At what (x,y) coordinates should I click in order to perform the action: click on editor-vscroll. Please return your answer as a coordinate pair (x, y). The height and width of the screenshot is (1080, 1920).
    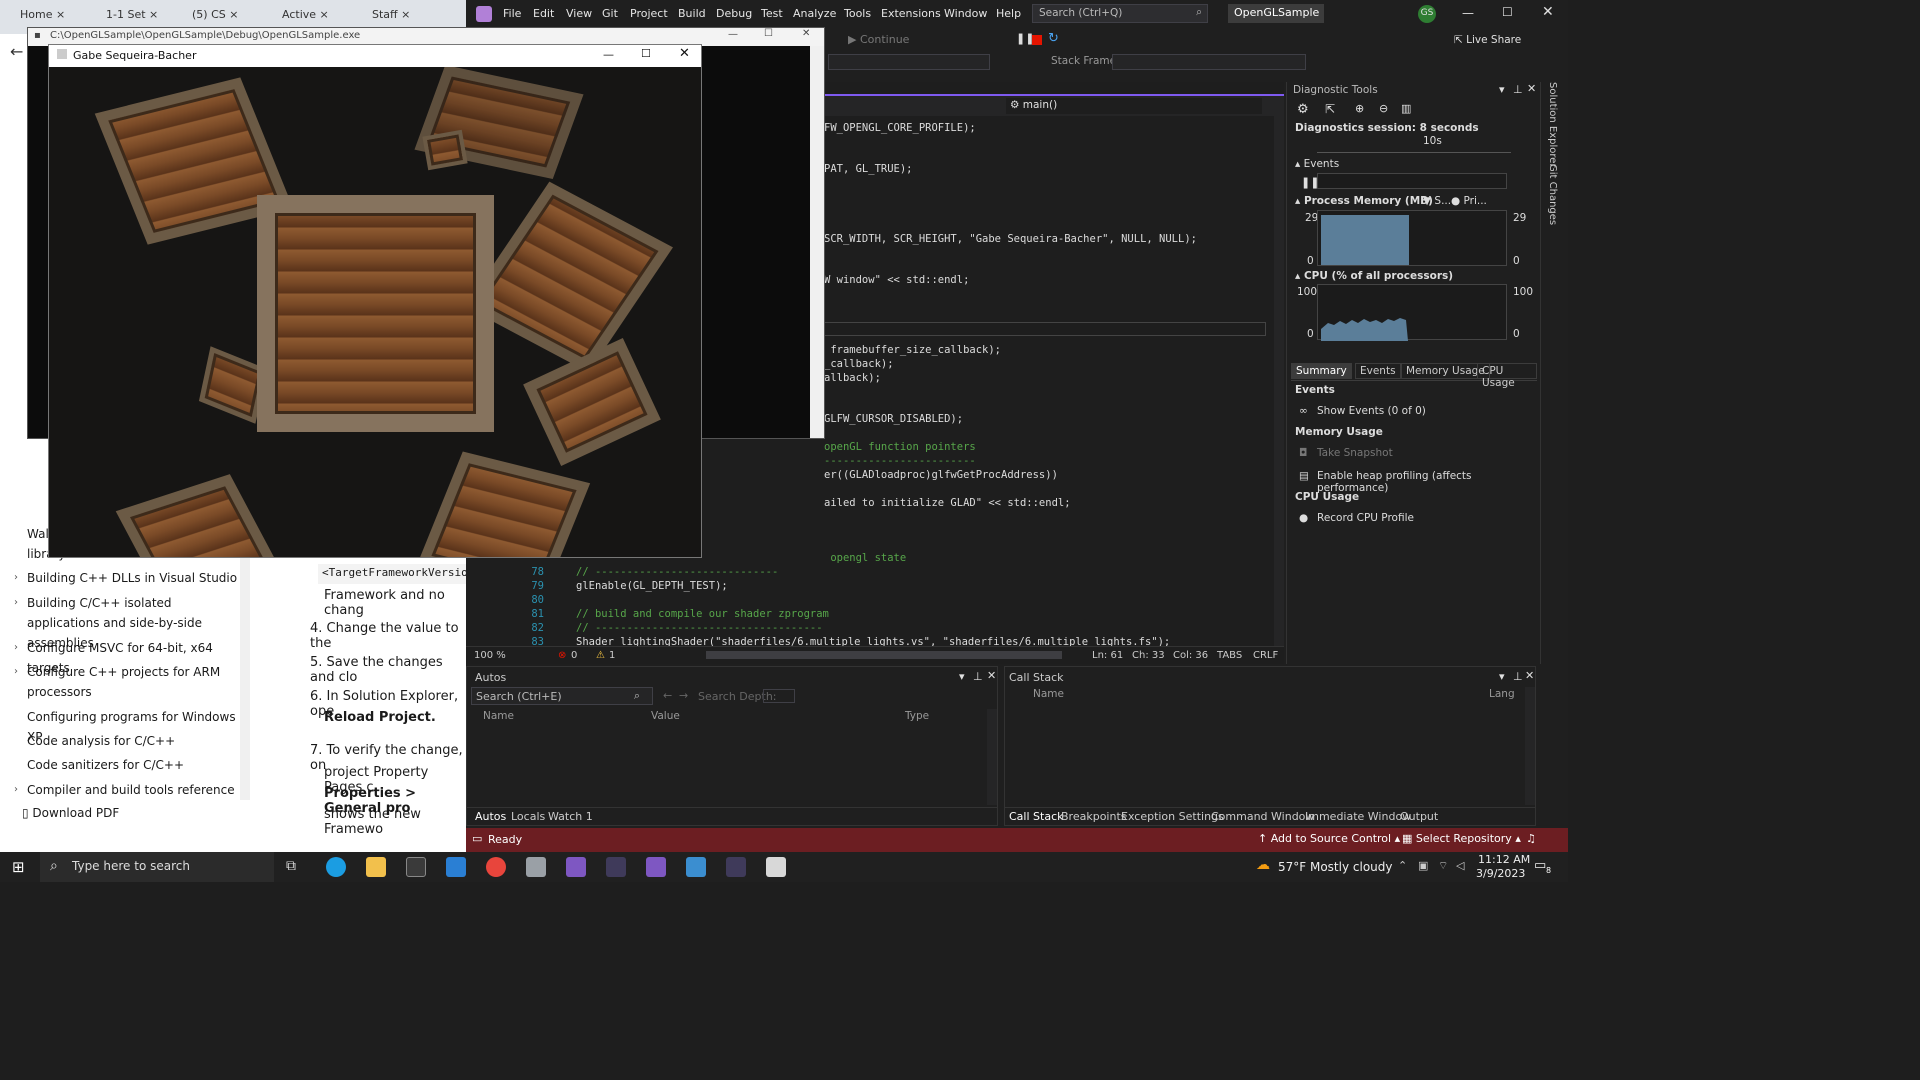
    Looking at the image, I should click on (1279, 381).